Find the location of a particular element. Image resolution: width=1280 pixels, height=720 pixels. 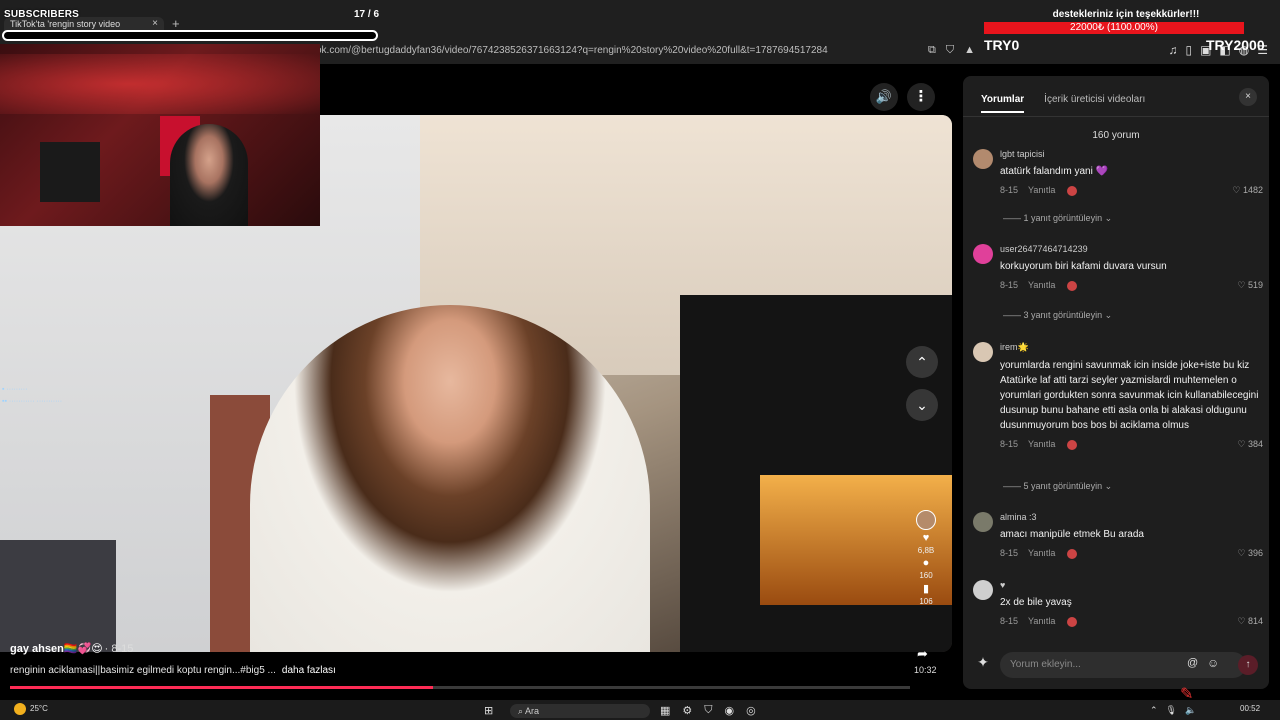

commenter-name: lgbt tapicisi is located at coordinates (1131, 154).